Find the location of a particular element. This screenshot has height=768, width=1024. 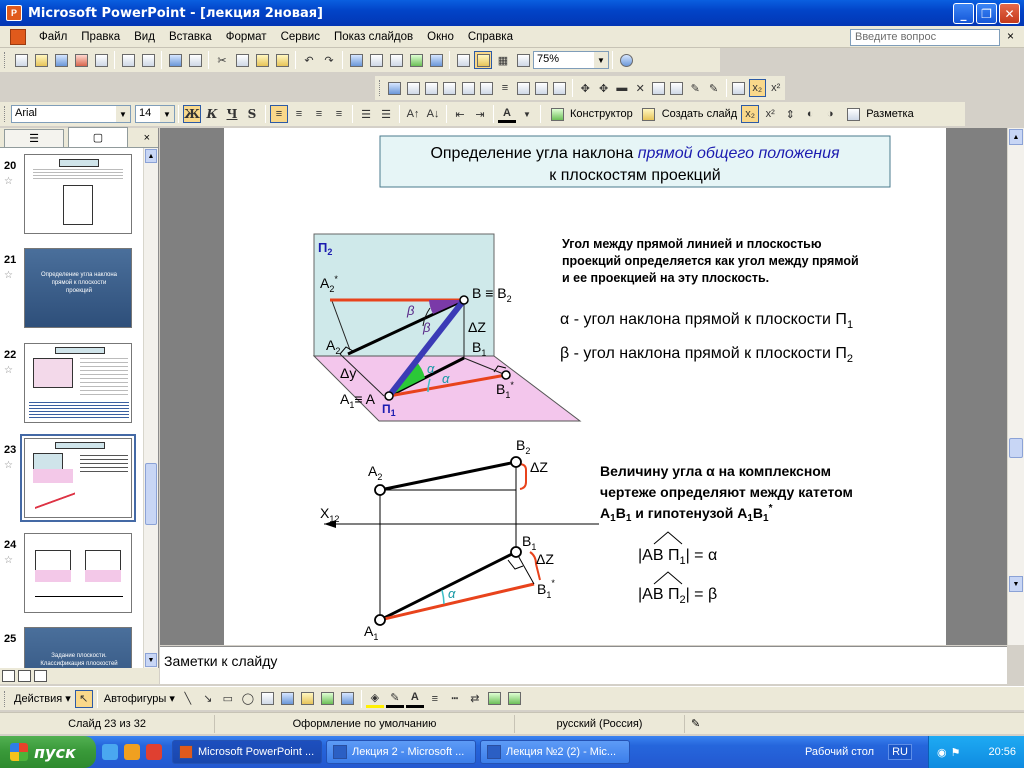

new-icon is located at coordinates (21, 60).